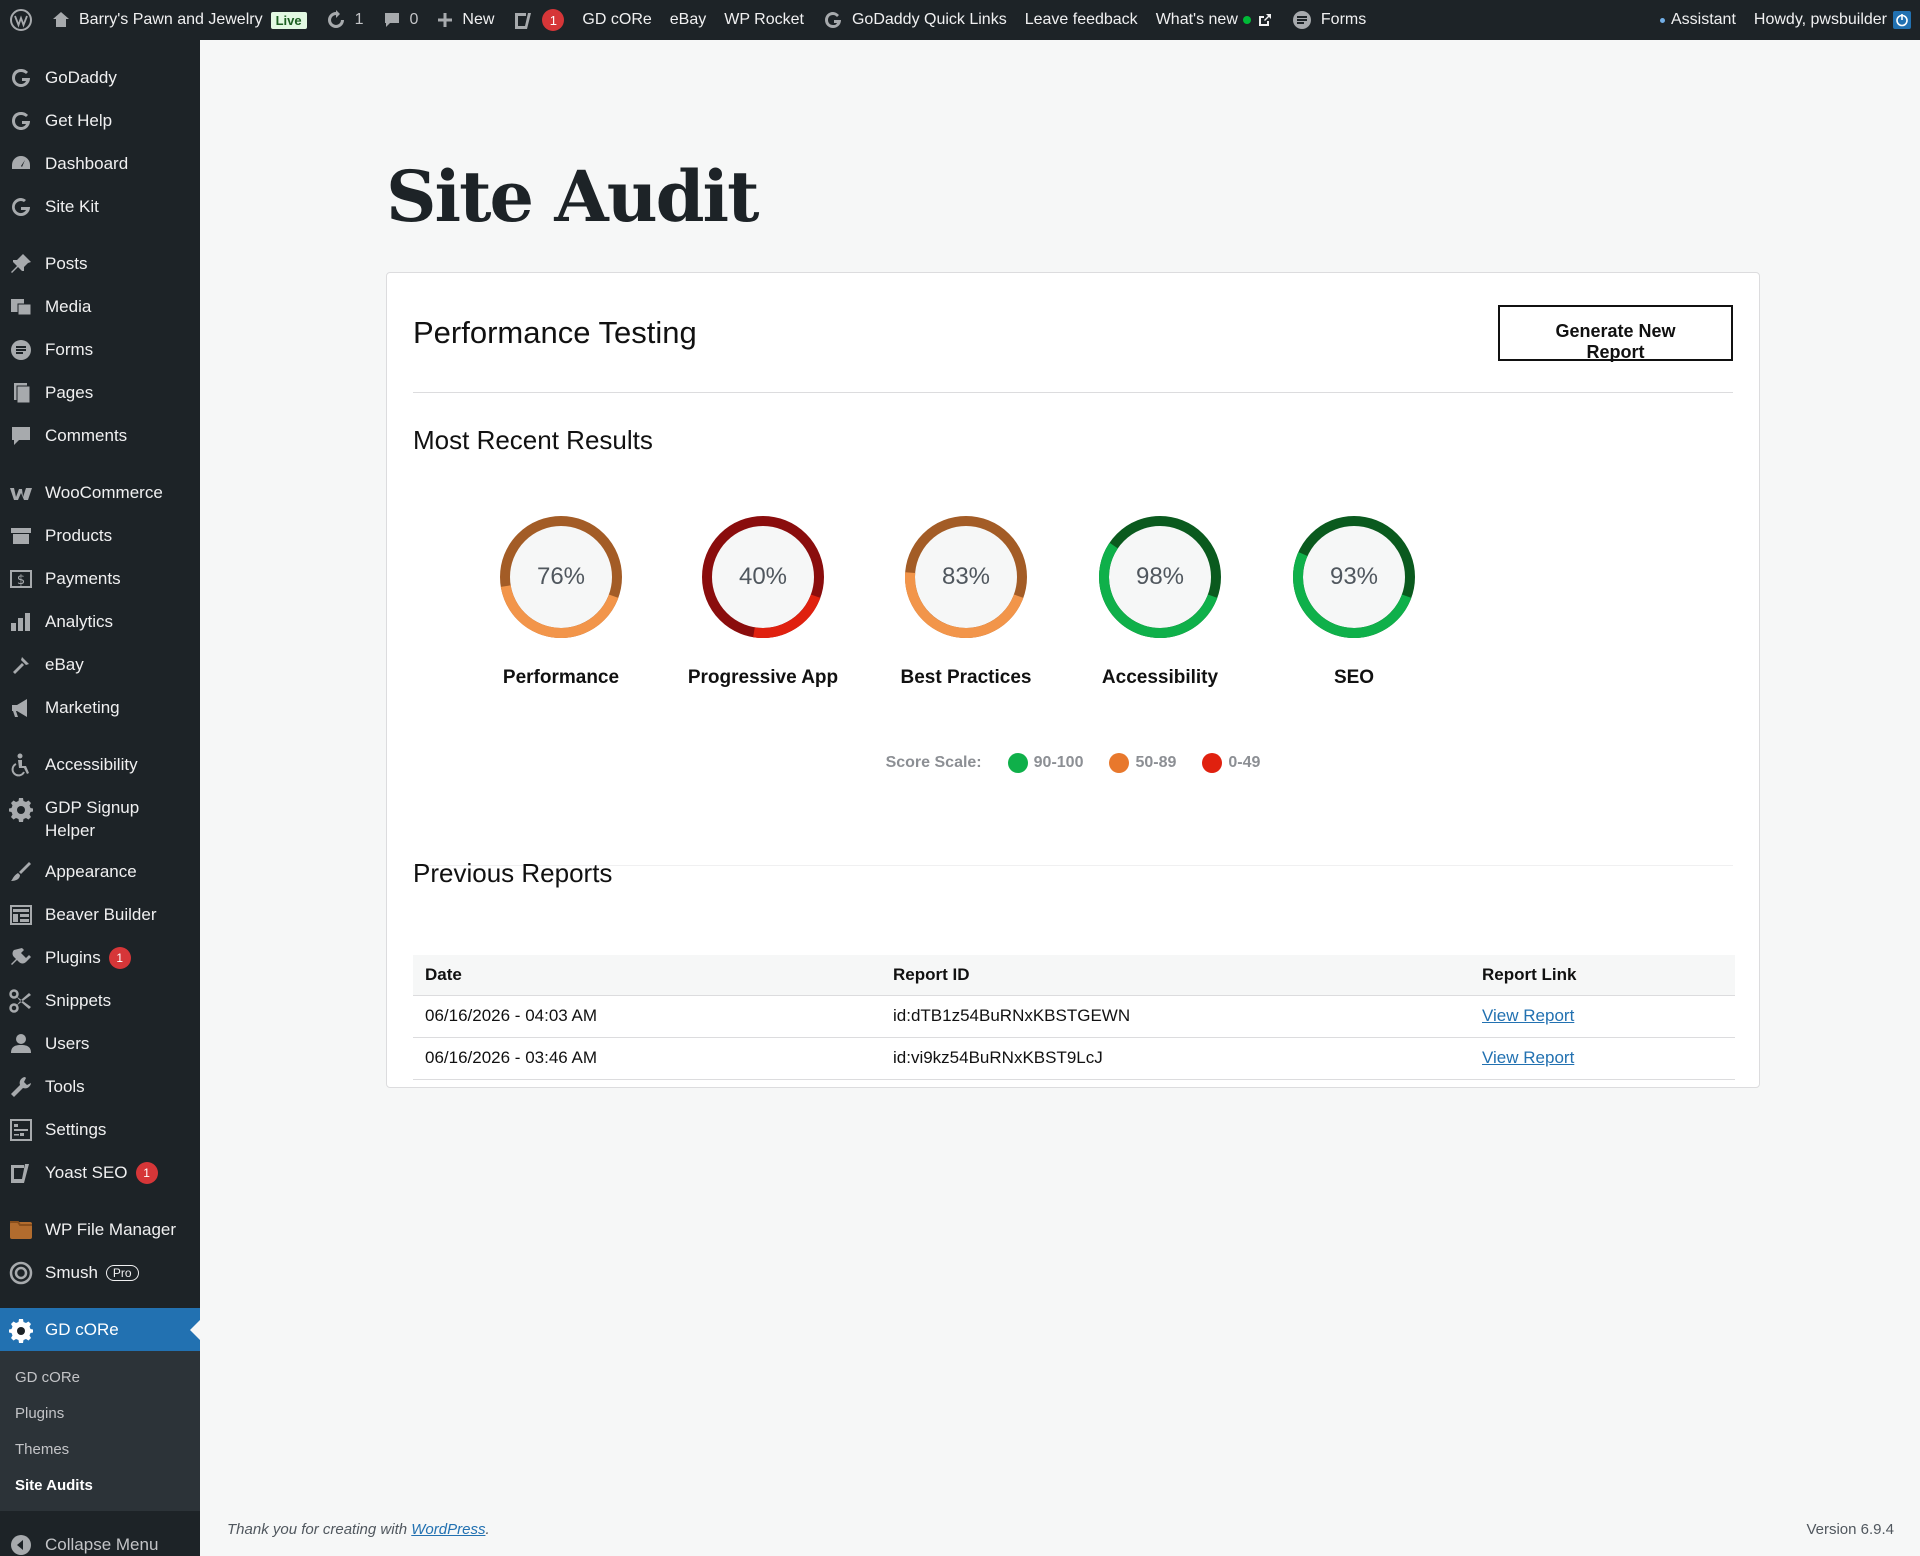 The height and width of the screenshot is (1556, 1920). Describe the element at coordinates (478, 19) in the screenshot. I see `new-label: New` at that location.